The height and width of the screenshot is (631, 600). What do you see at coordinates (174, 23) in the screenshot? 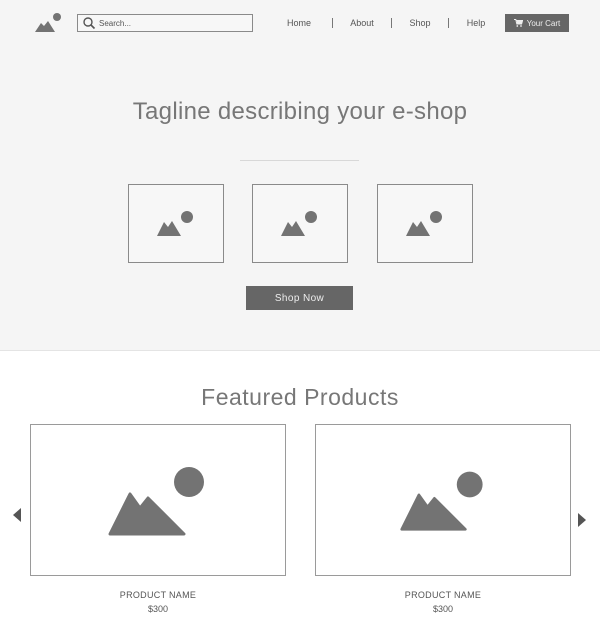
I see `search-input` at bounding box center [174, 23].